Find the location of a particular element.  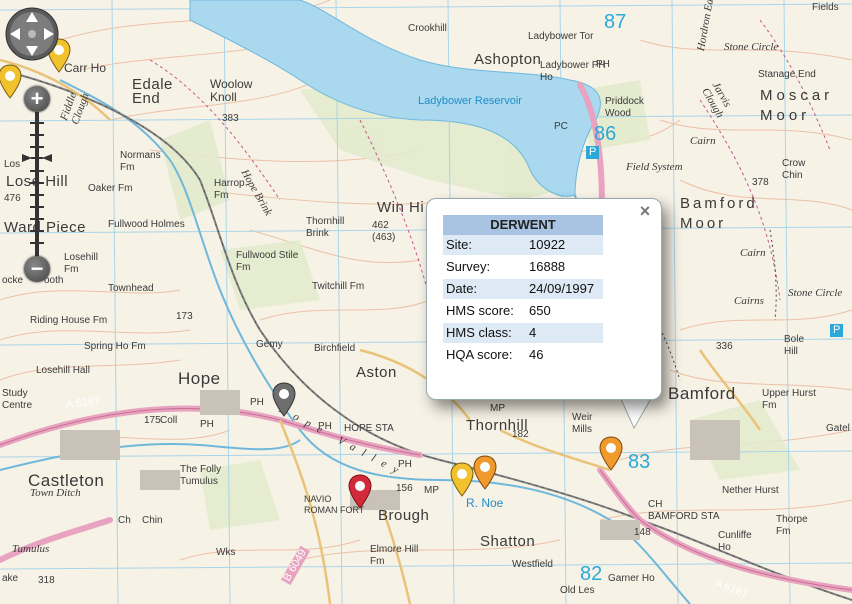

place-label-upper-hurst-fm: Upper Hurst Fm is located at coordinates (789, 399).